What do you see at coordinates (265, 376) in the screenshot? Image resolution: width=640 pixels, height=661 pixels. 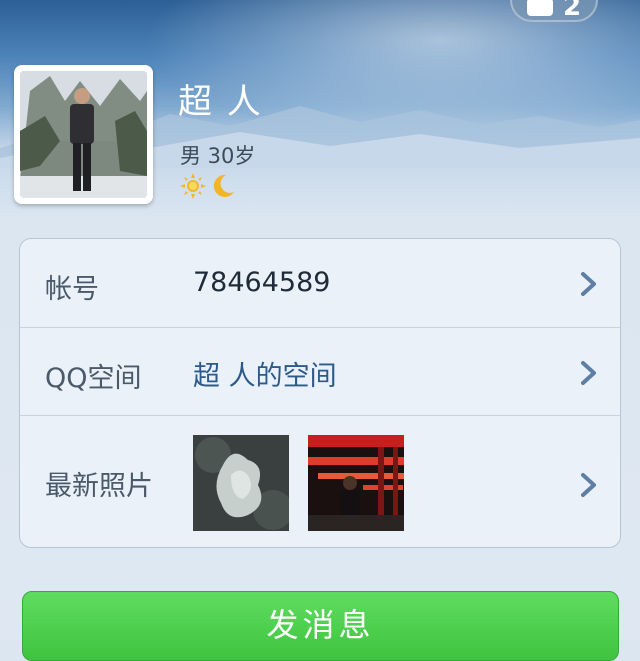 I see `qzone-link: 超 人的空间` at bounding box center [265, 376].